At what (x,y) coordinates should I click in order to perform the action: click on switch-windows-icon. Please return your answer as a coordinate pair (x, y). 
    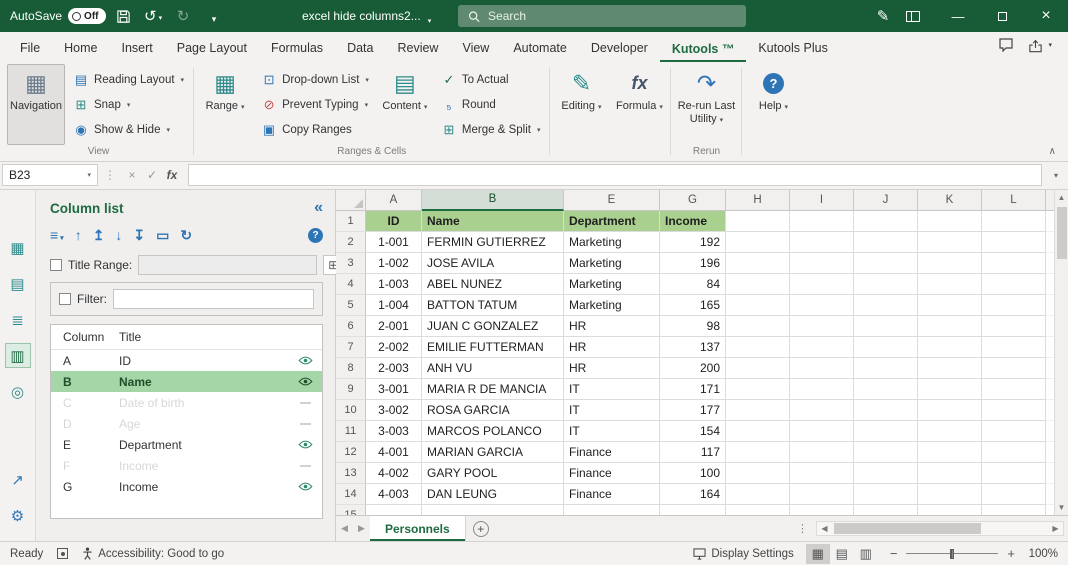
    Looking at the image, I should click on (913, 16).